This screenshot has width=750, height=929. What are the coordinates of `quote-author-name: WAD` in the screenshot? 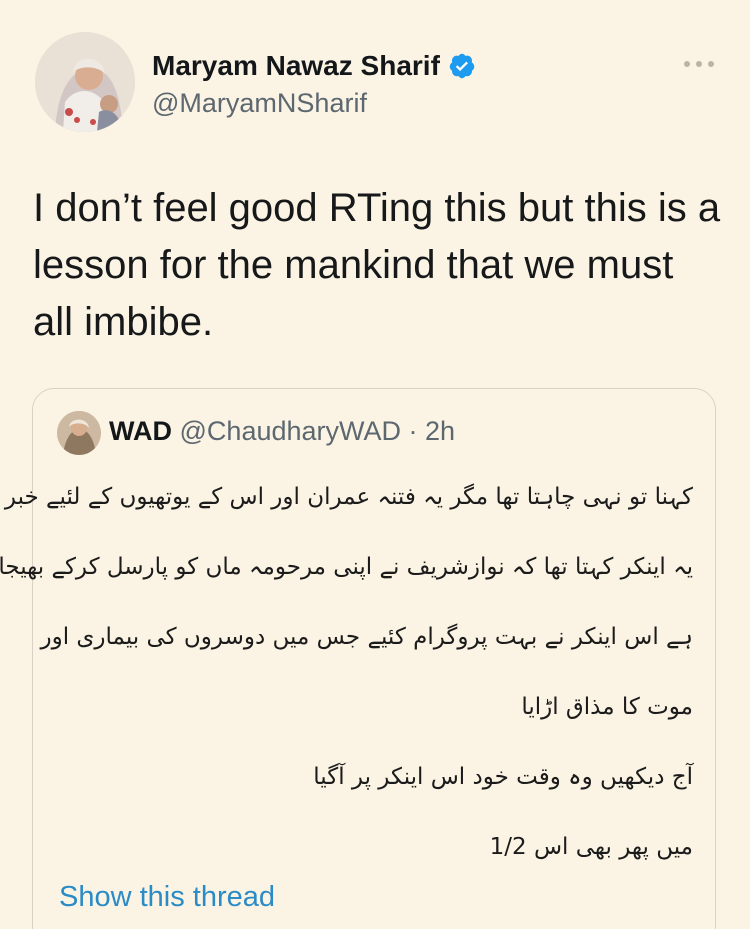 It's located at (140, 431).